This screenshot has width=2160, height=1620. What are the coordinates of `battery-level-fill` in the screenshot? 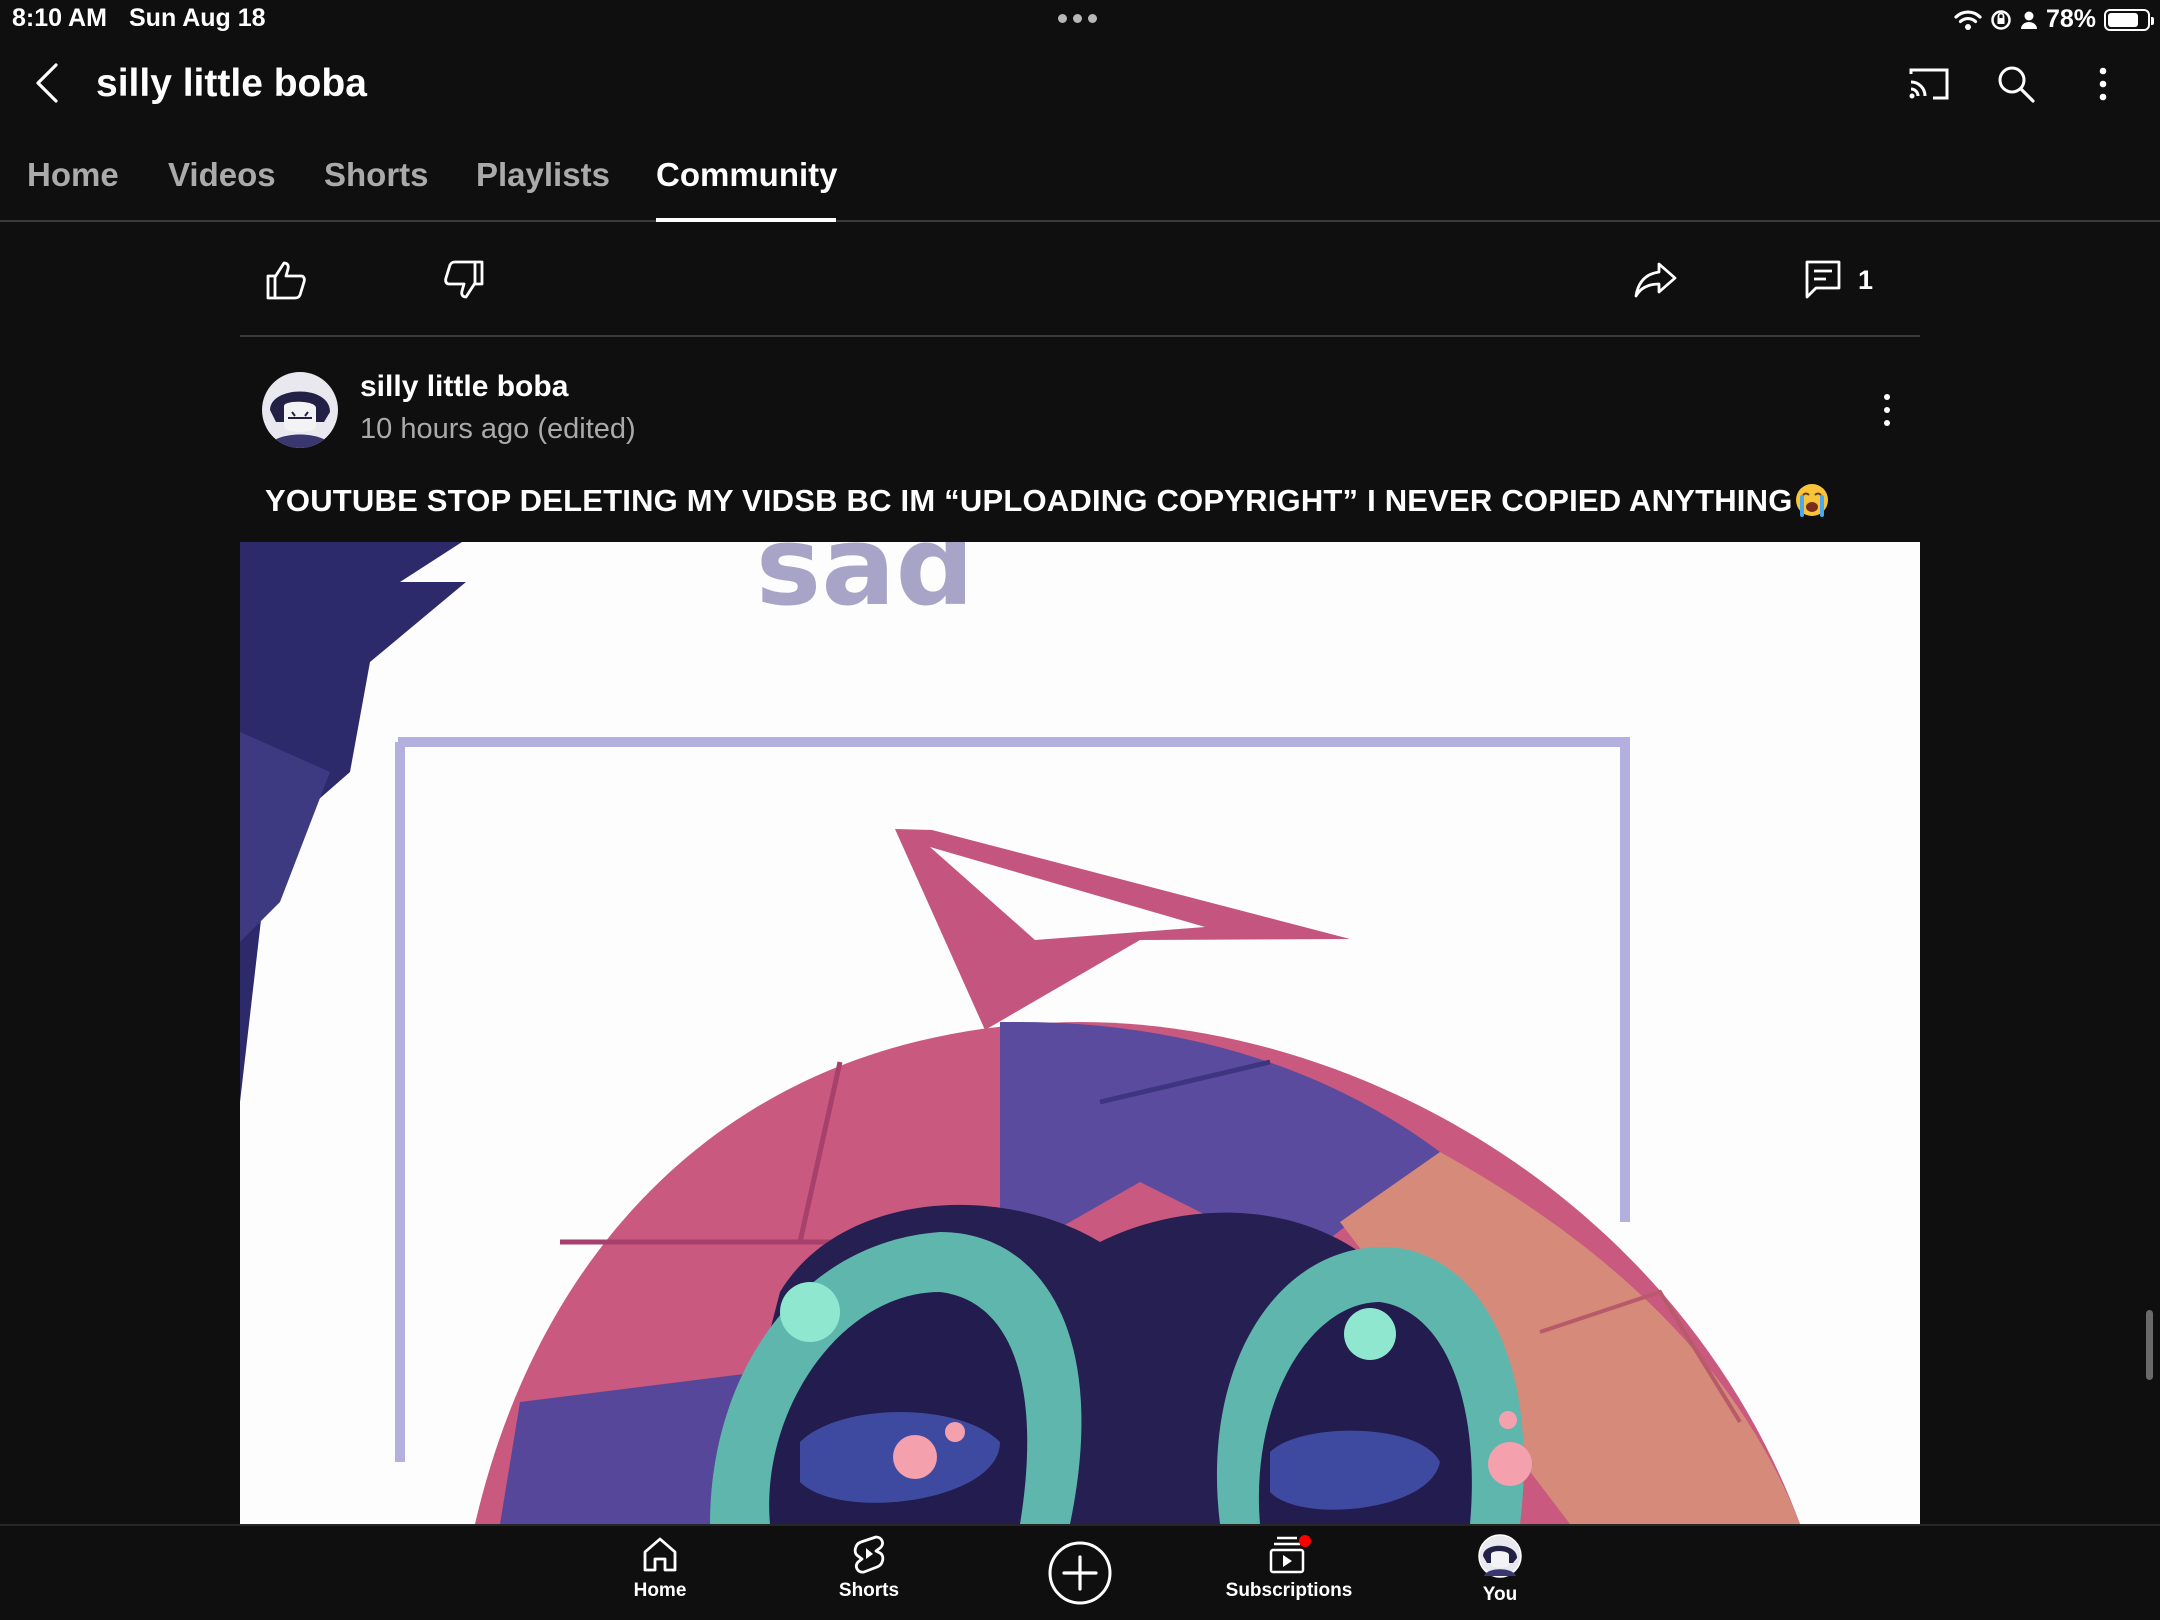 It's located at (2123, 19).